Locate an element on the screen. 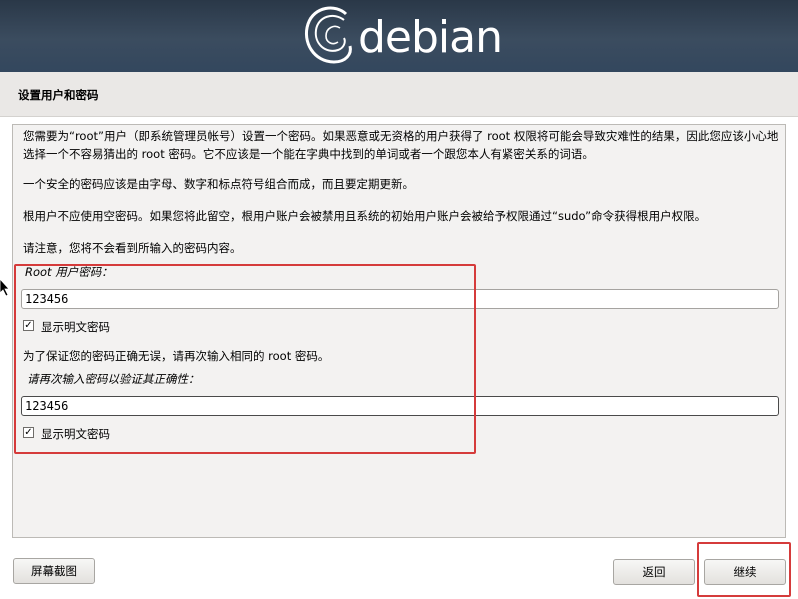  mouse-pointer-icon is located at coordinates (5, 288).